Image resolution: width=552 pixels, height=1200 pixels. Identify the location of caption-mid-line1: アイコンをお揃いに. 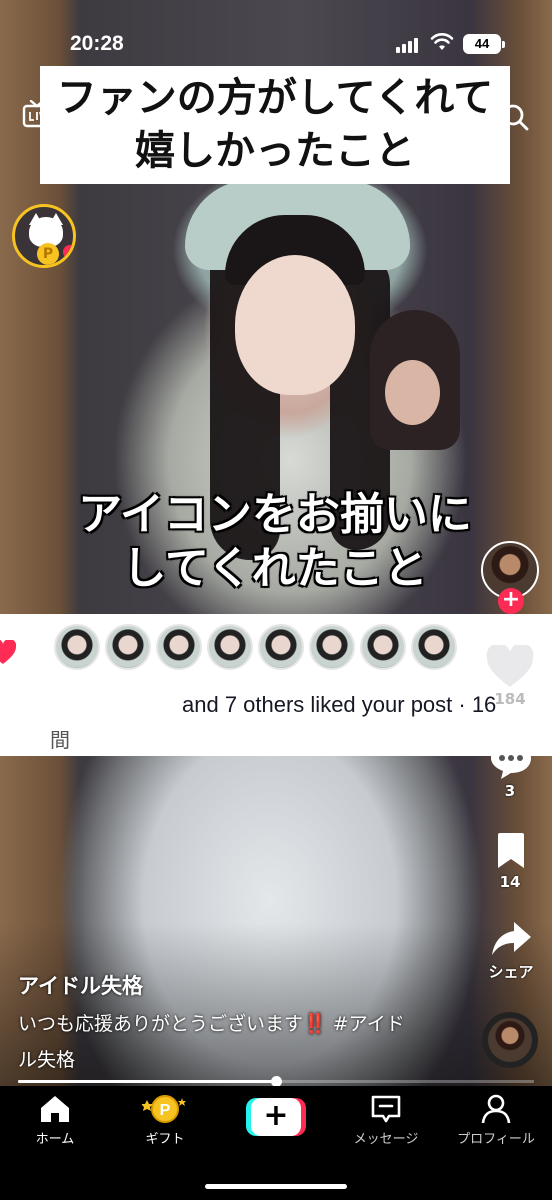
(275, 514).